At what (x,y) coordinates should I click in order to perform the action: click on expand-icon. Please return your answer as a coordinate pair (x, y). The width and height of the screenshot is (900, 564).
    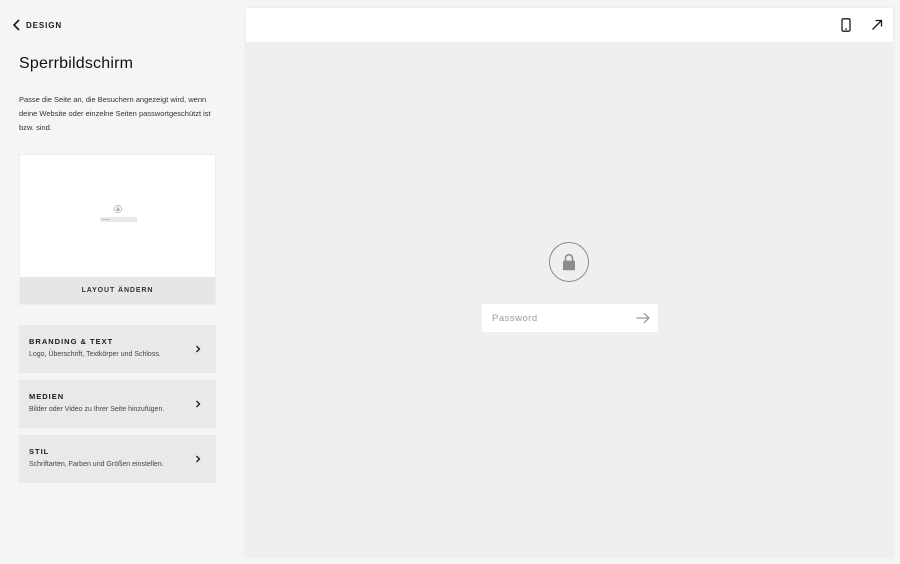
    Looking at the image, I should click on (877, 24).